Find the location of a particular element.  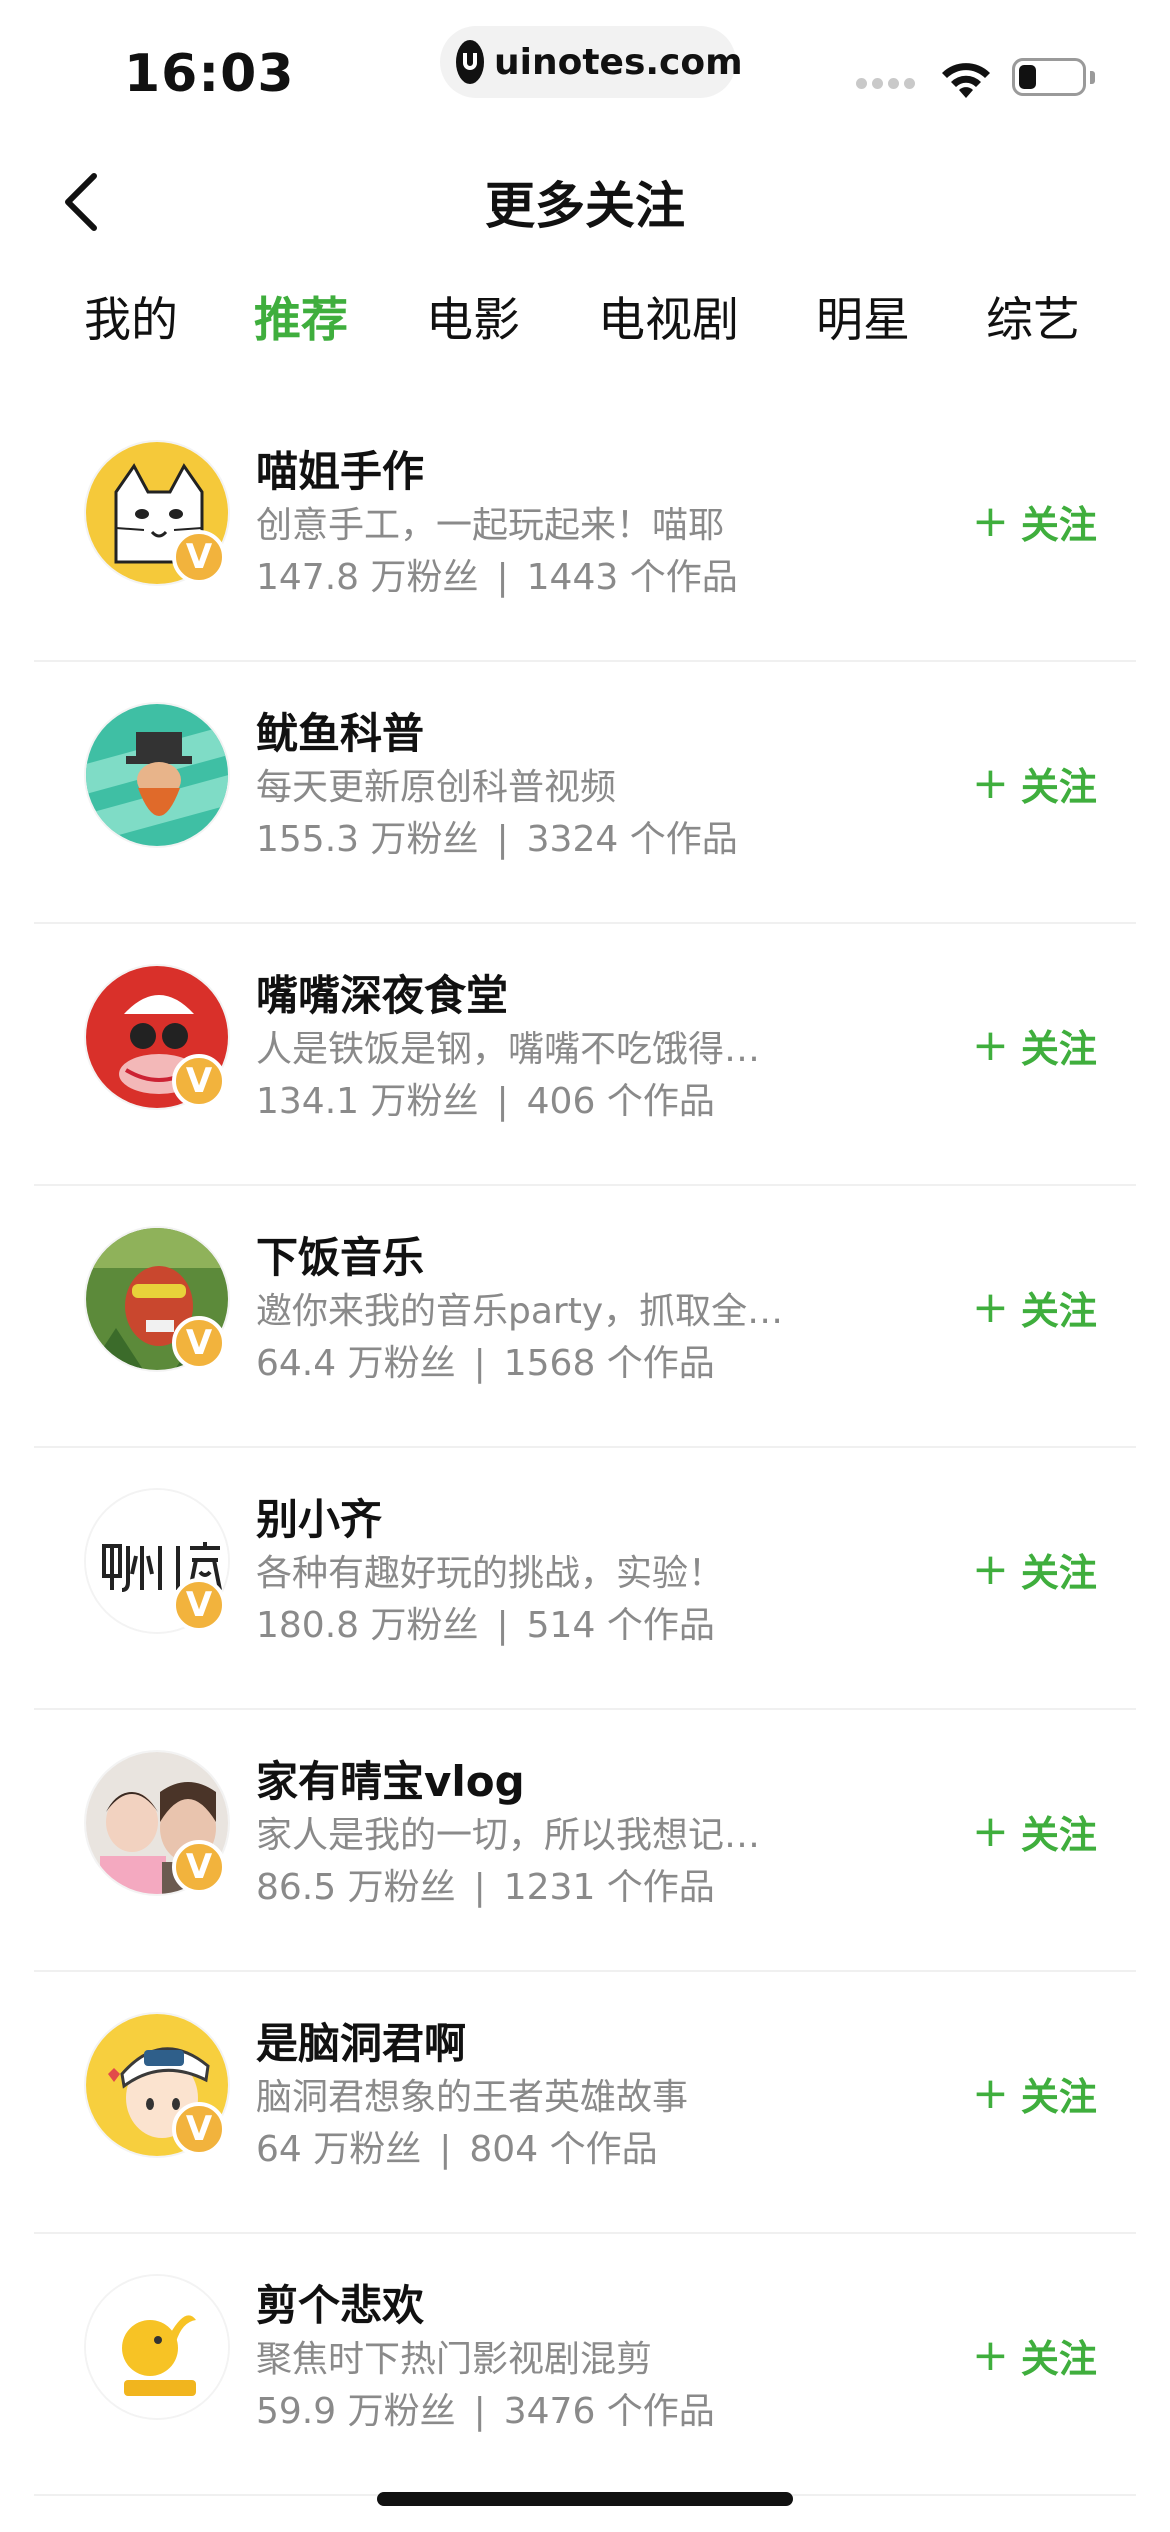

fans-count: 86.5 万粉丝 is located at coordinates (356, 1887).